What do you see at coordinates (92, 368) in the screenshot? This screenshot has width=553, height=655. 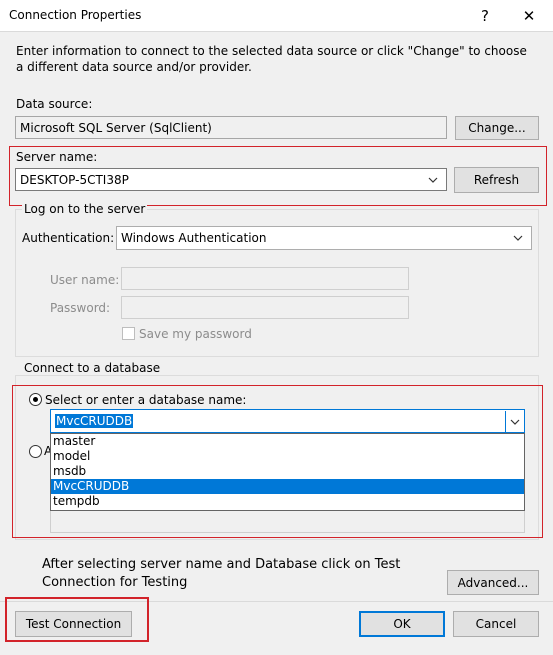 I see `database-group-label: Connect to a database` at bounding box center [92, 368].